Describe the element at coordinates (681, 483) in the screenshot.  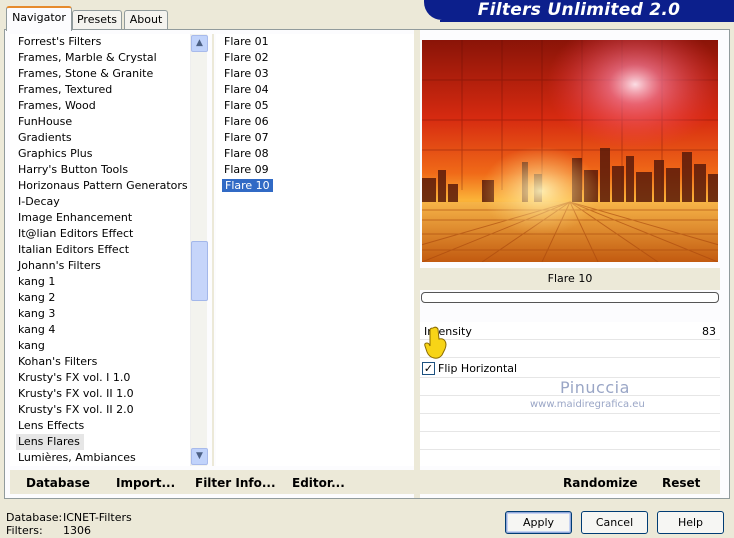
I see `reset-button: Reset` at that location.